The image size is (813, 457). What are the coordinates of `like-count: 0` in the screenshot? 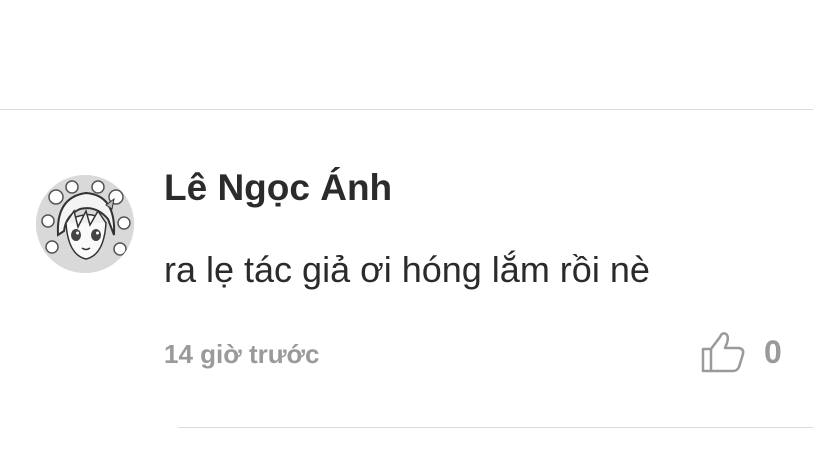 It's located at (773, 352).